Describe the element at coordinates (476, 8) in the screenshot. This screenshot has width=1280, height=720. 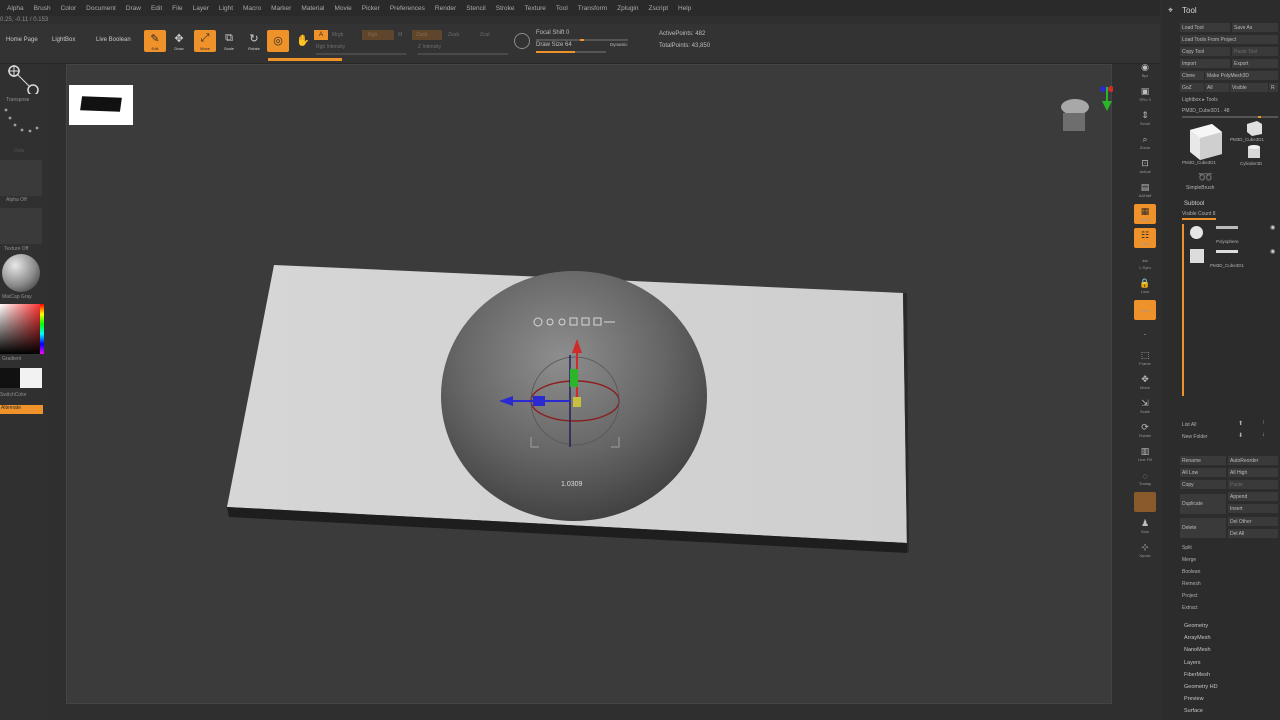
I see `menu-item-stencil: Stencil` at that location.